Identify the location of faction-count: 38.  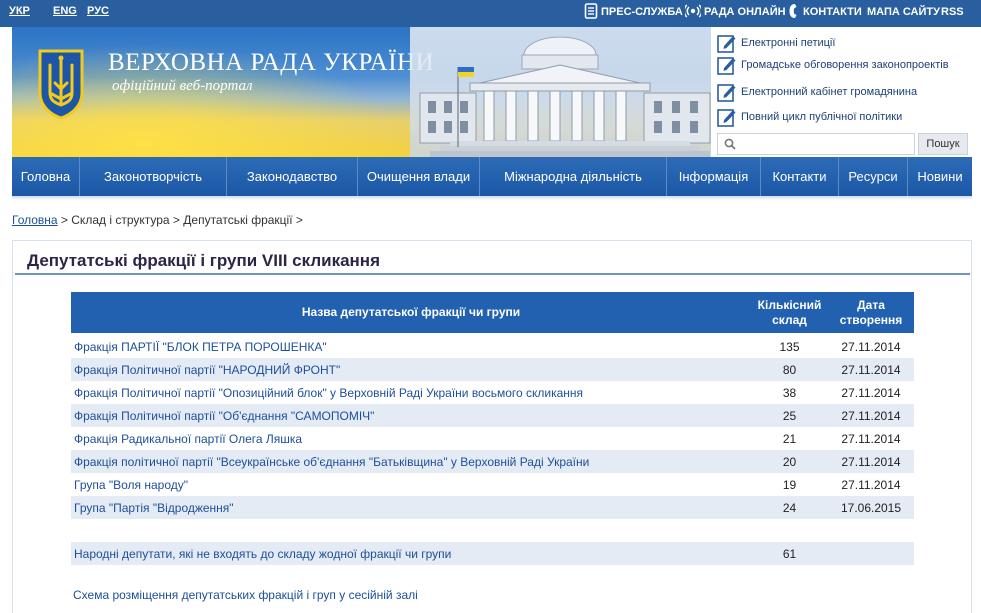
(789, 393).